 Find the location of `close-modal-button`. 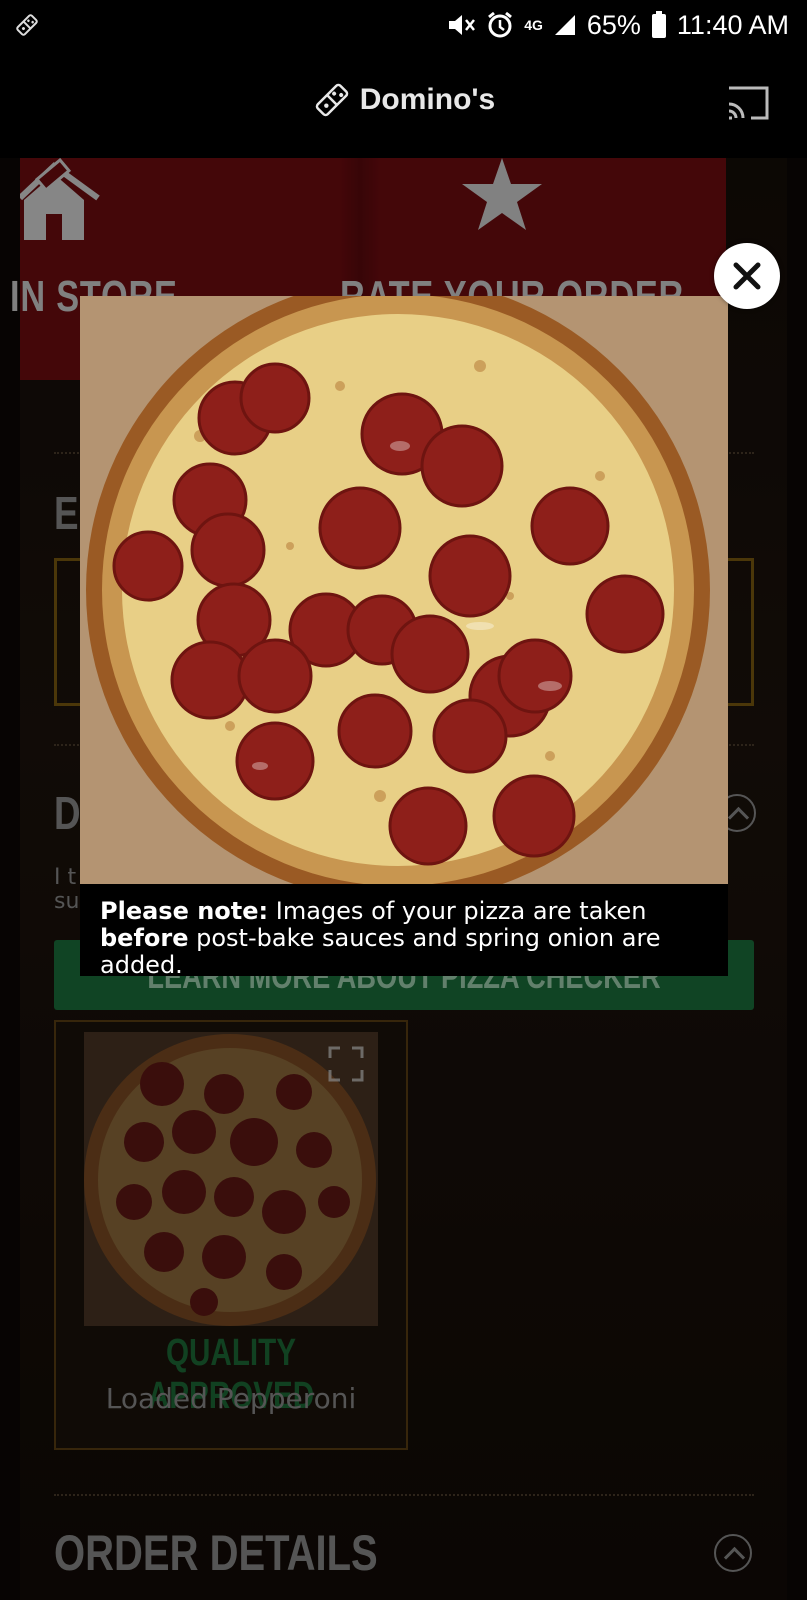

close-modal-button is located at coordinates (747, 276).